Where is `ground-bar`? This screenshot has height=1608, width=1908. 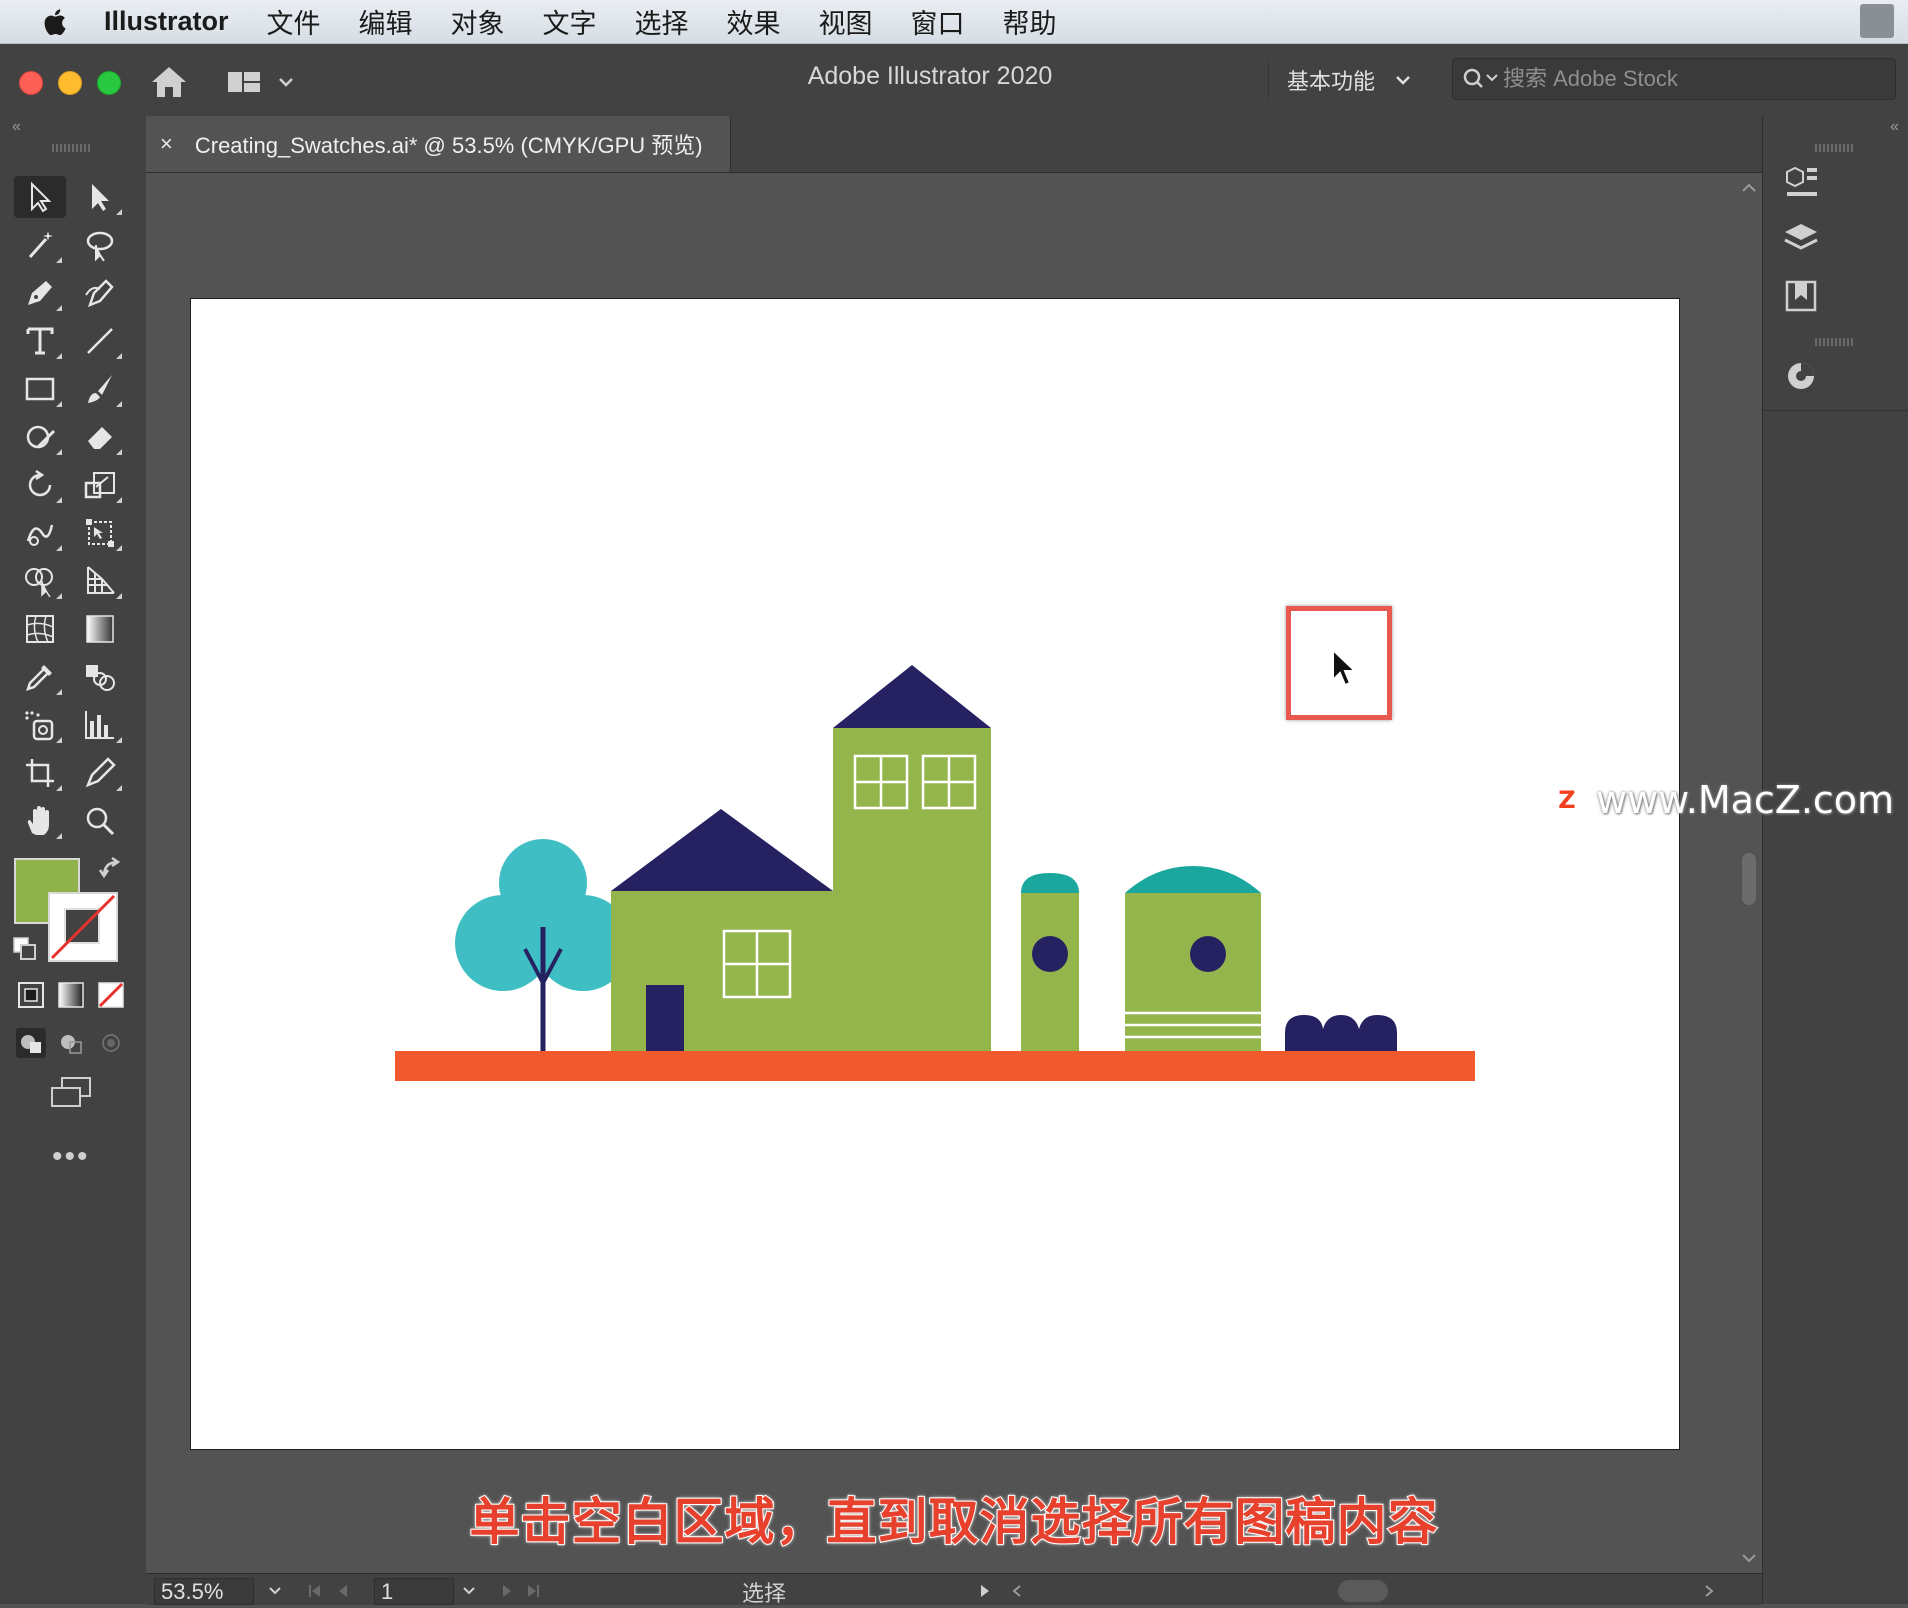
ground-bar is located at coordinates (935, 1066).